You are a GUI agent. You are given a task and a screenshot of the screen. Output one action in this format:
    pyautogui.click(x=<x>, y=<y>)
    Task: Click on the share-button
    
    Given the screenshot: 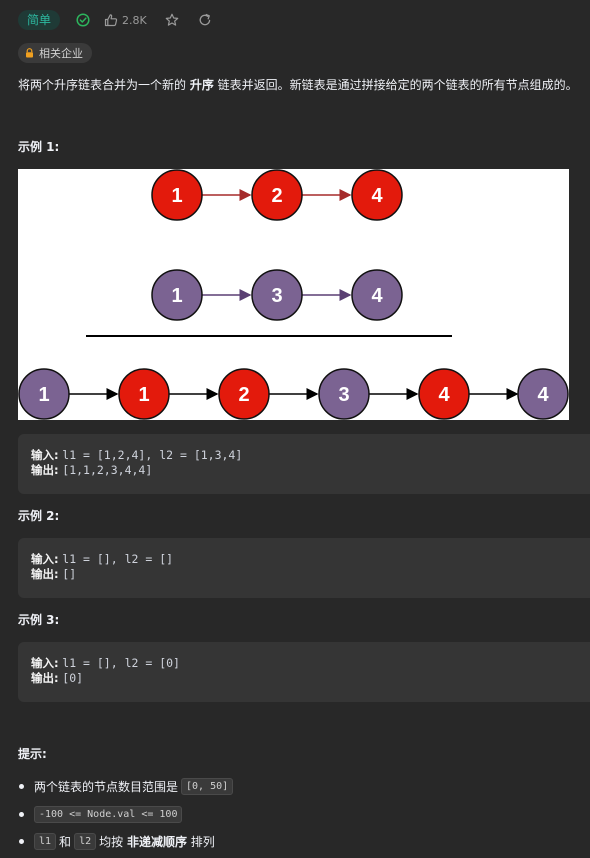 What is the action you would take?
    pyautogui.click(x=205, y=20)
    